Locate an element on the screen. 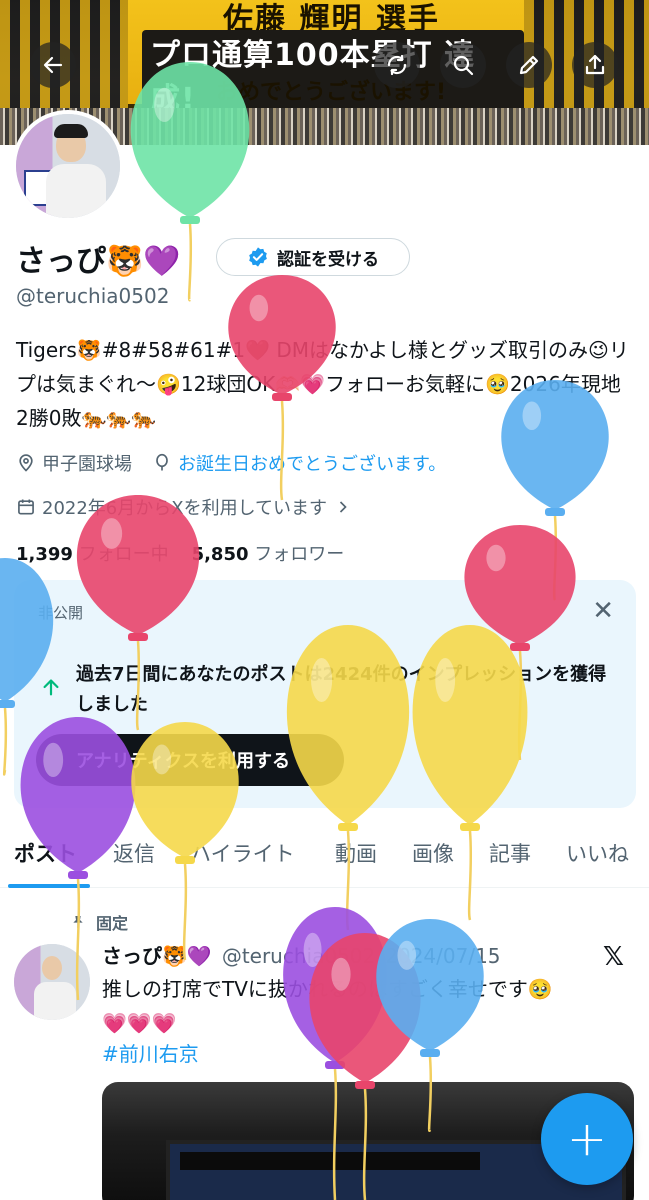  impressions-message: 過去7日間にあなたのポストは2424件のインプレッションを獲得しました is located at coordinates (341, 689).